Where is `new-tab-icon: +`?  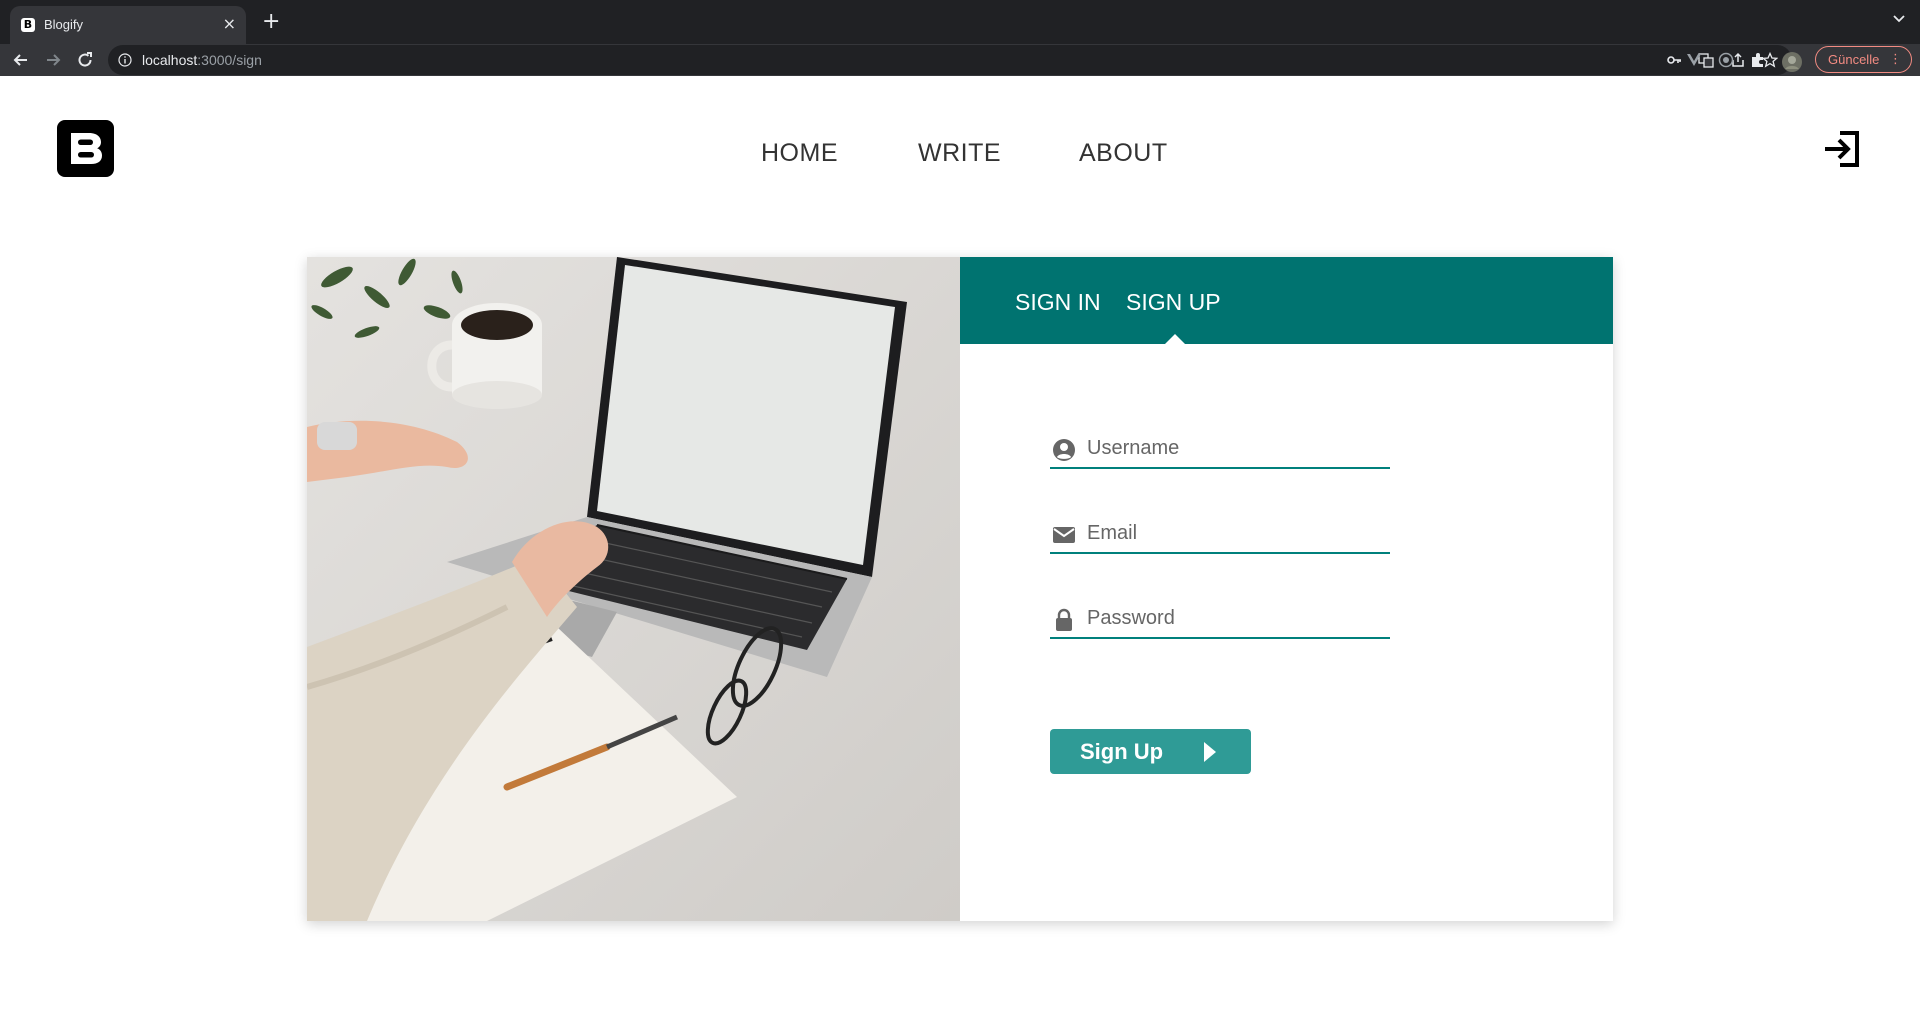
new-tab-icon: + is located at coordinates (271, 22).